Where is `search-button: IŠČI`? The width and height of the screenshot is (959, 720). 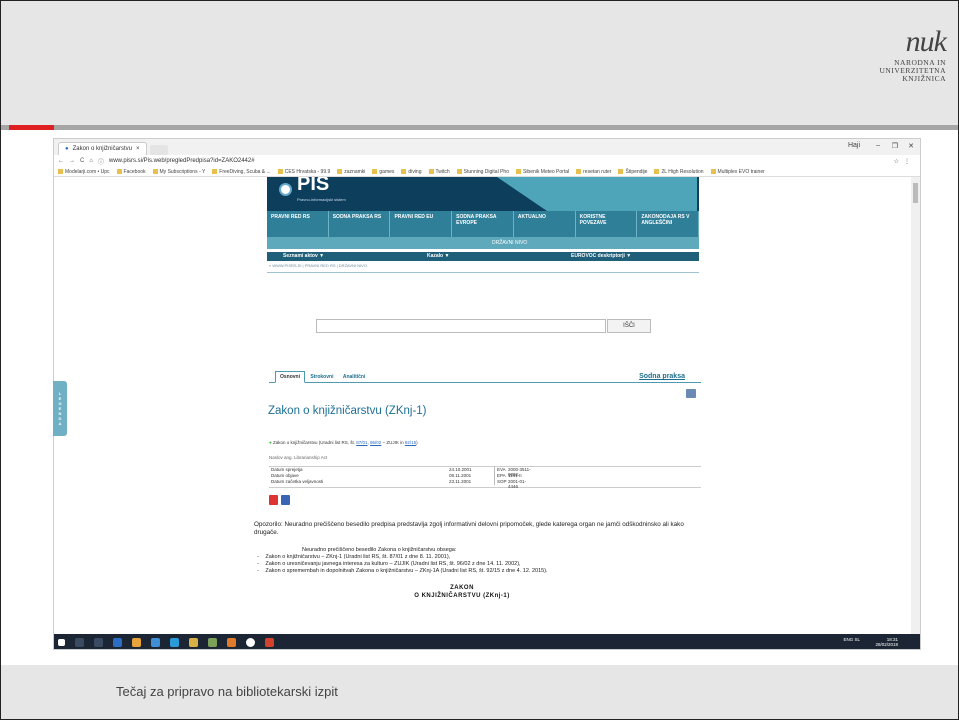
search-button: IŠČI is located at coordinates (629, 326).